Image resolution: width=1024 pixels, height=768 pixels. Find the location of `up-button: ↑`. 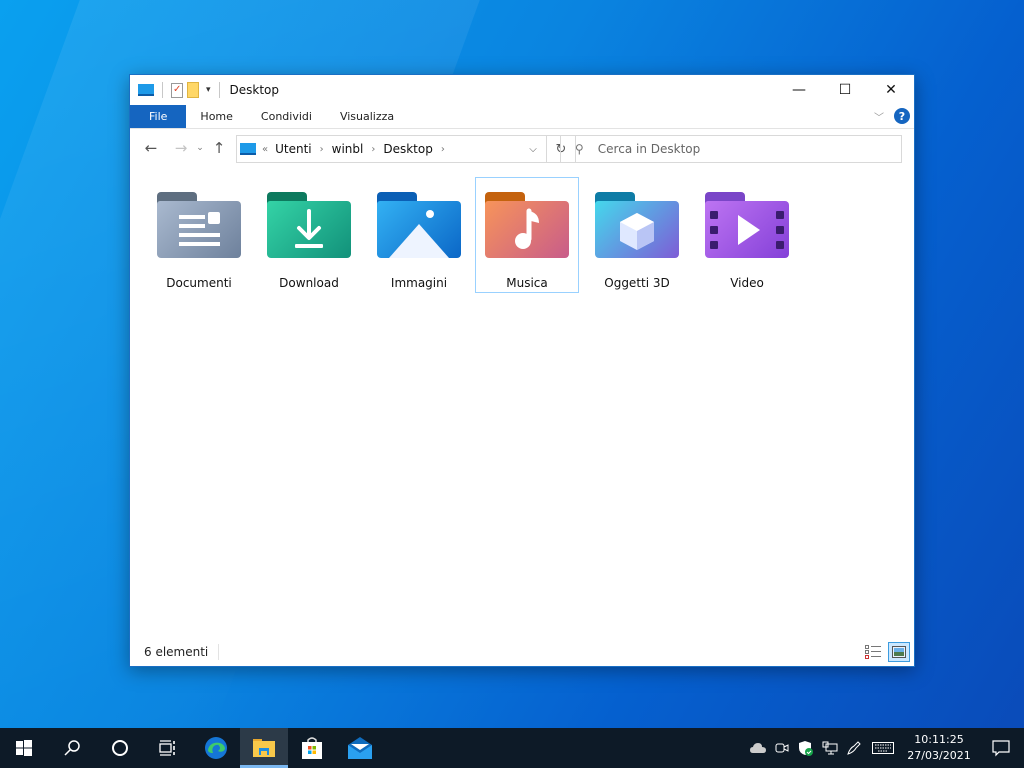

up-button: ↑ is located at coordinates (219, 148).